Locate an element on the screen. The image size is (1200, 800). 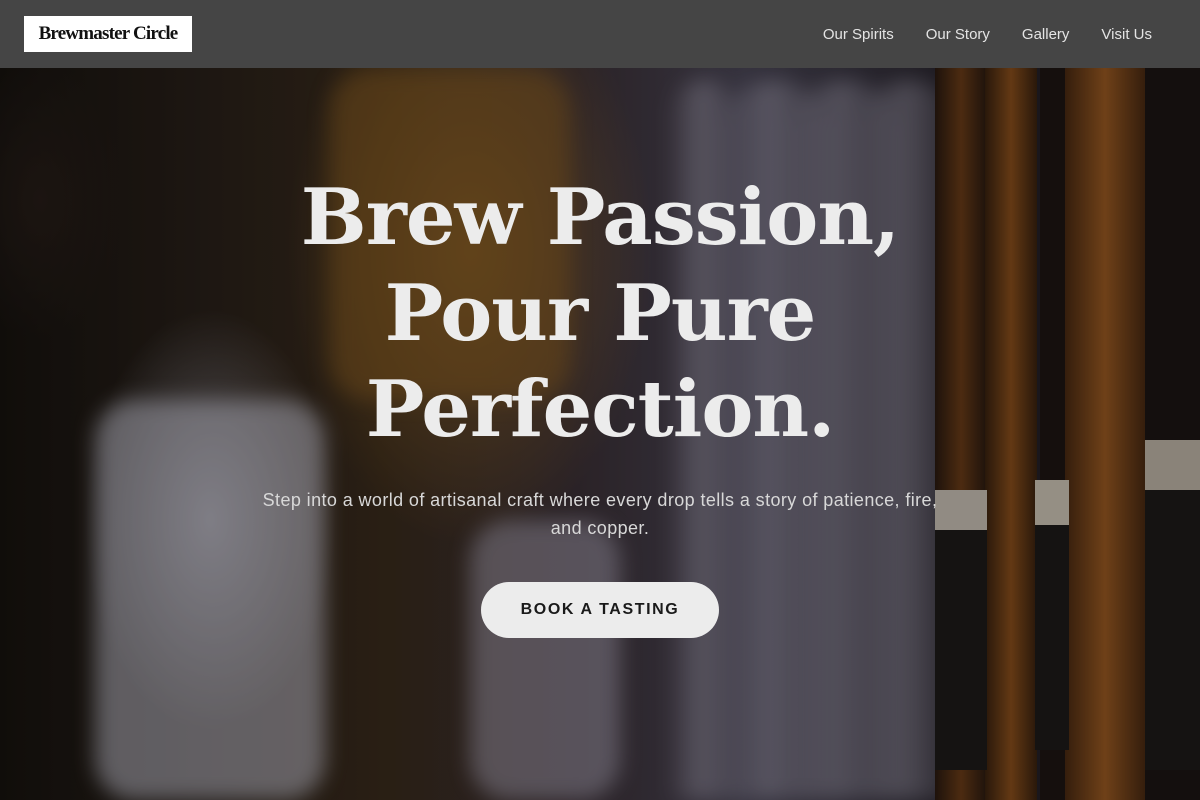
nav-links: Our Spirits Our Story Gallery Visit Us is located at coordinates (987, 34).